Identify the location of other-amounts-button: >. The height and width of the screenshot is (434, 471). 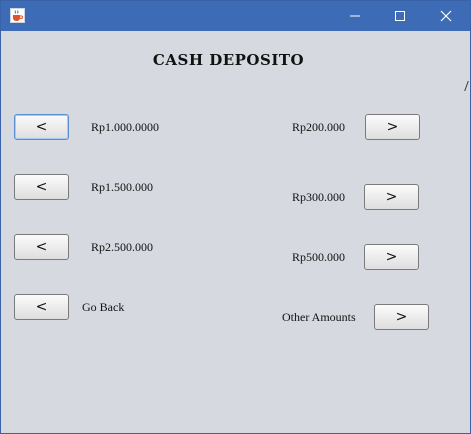
(401, 317).